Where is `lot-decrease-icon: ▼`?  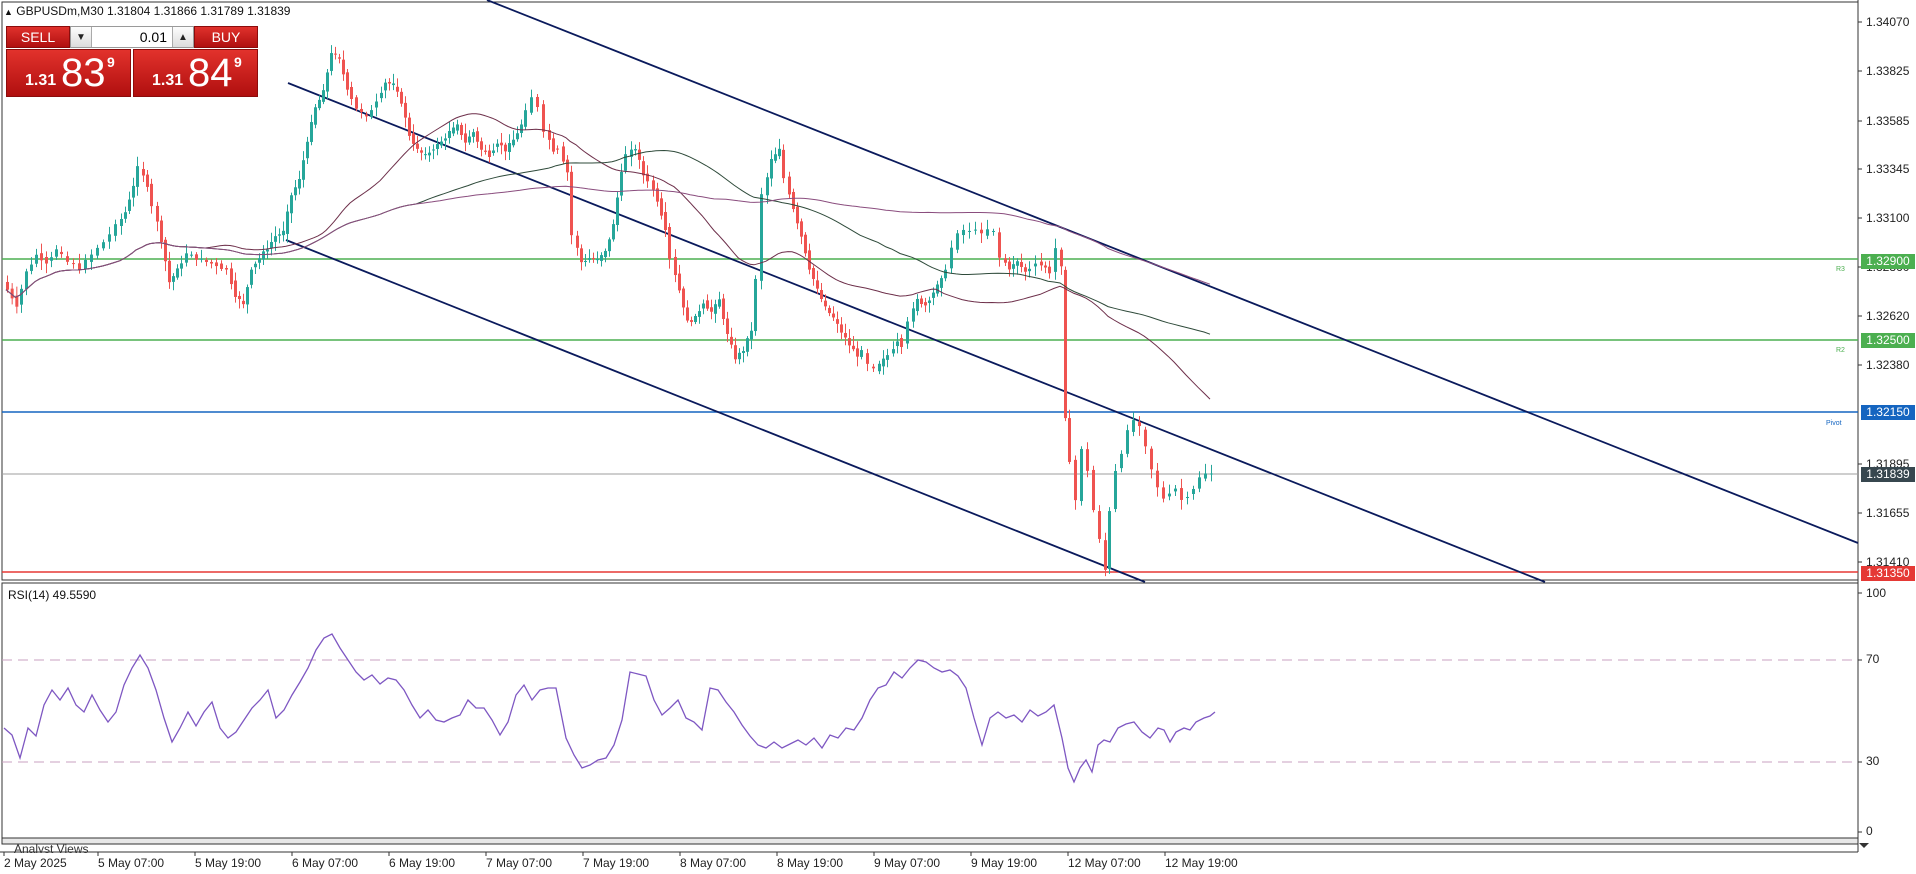 lot-decrease-icon: ▼ is located at coordinates (81, 37).